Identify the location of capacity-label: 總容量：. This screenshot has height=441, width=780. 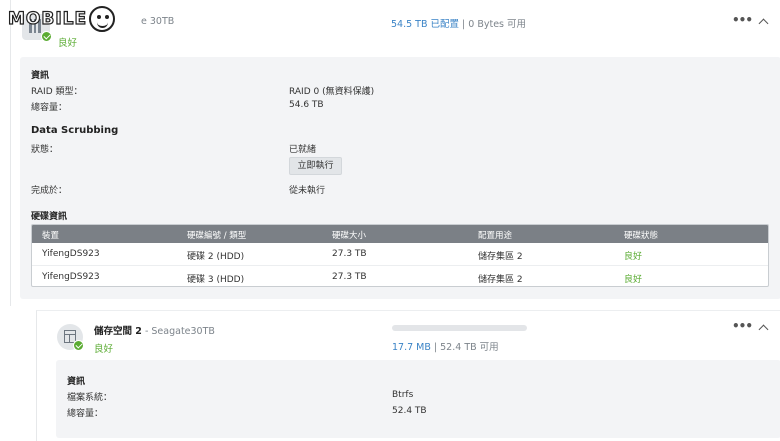
(49, 108).